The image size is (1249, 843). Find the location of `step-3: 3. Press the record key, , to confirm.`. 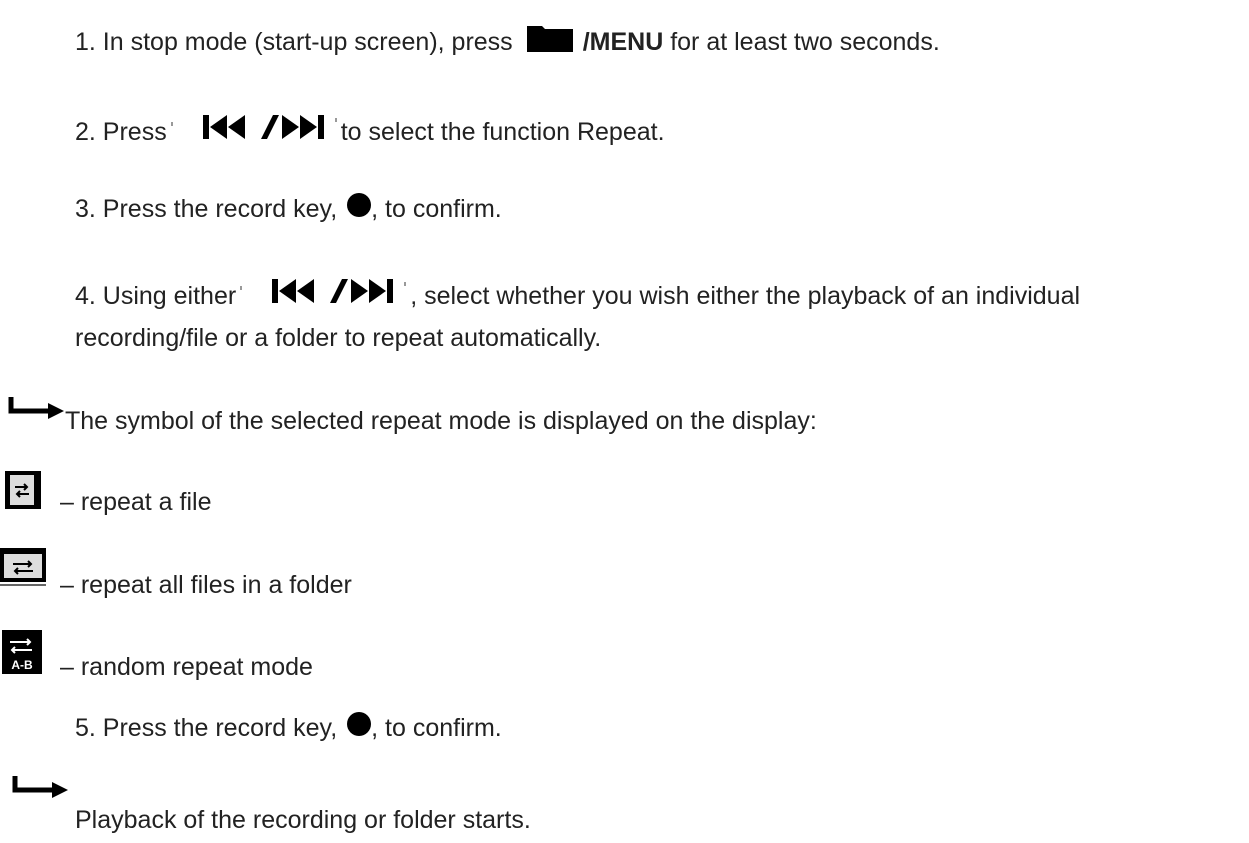

step-3: 3. Press the record key, , to confirm. is located at coordinates (288, 208).